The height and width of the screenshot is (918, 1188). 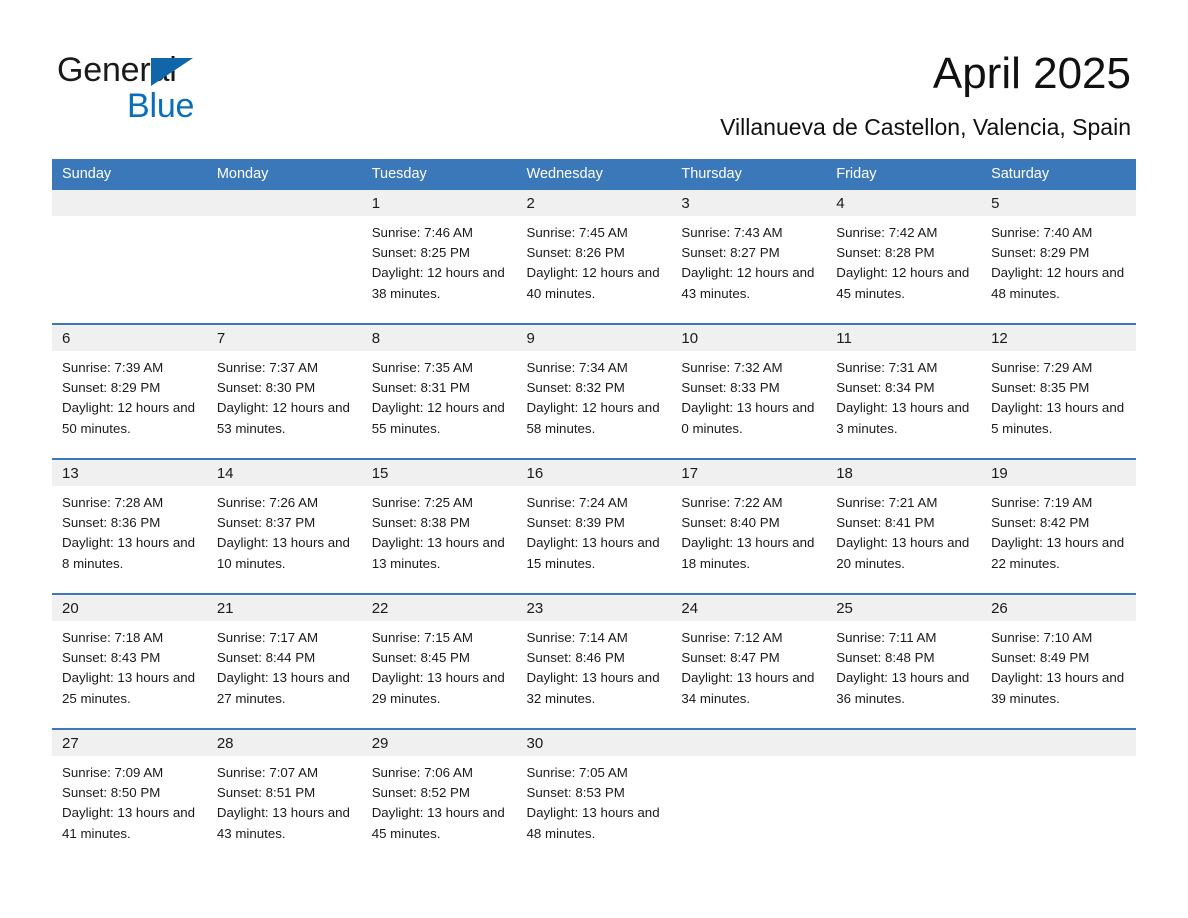 I want to click on day-number, so click(x=749, y=743).